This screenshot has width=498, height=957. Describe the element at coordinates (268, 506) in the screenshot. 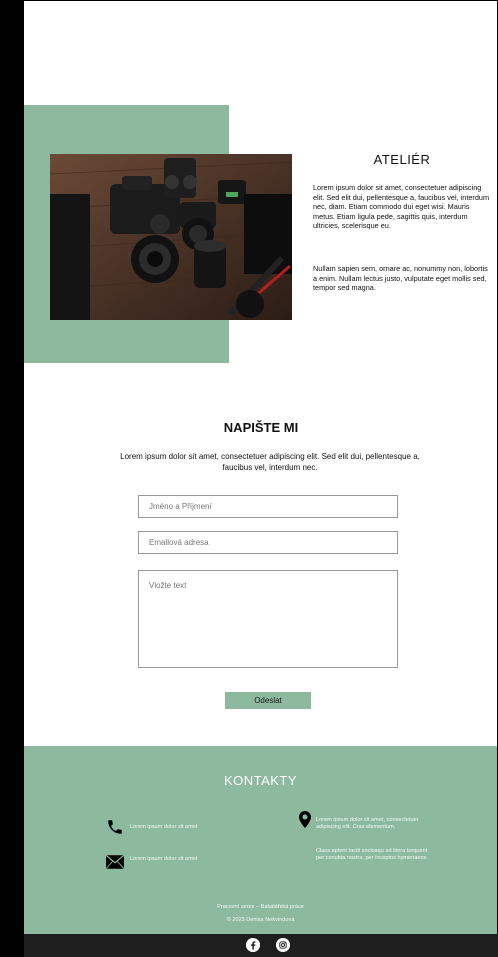

I see `name-field` at that location.